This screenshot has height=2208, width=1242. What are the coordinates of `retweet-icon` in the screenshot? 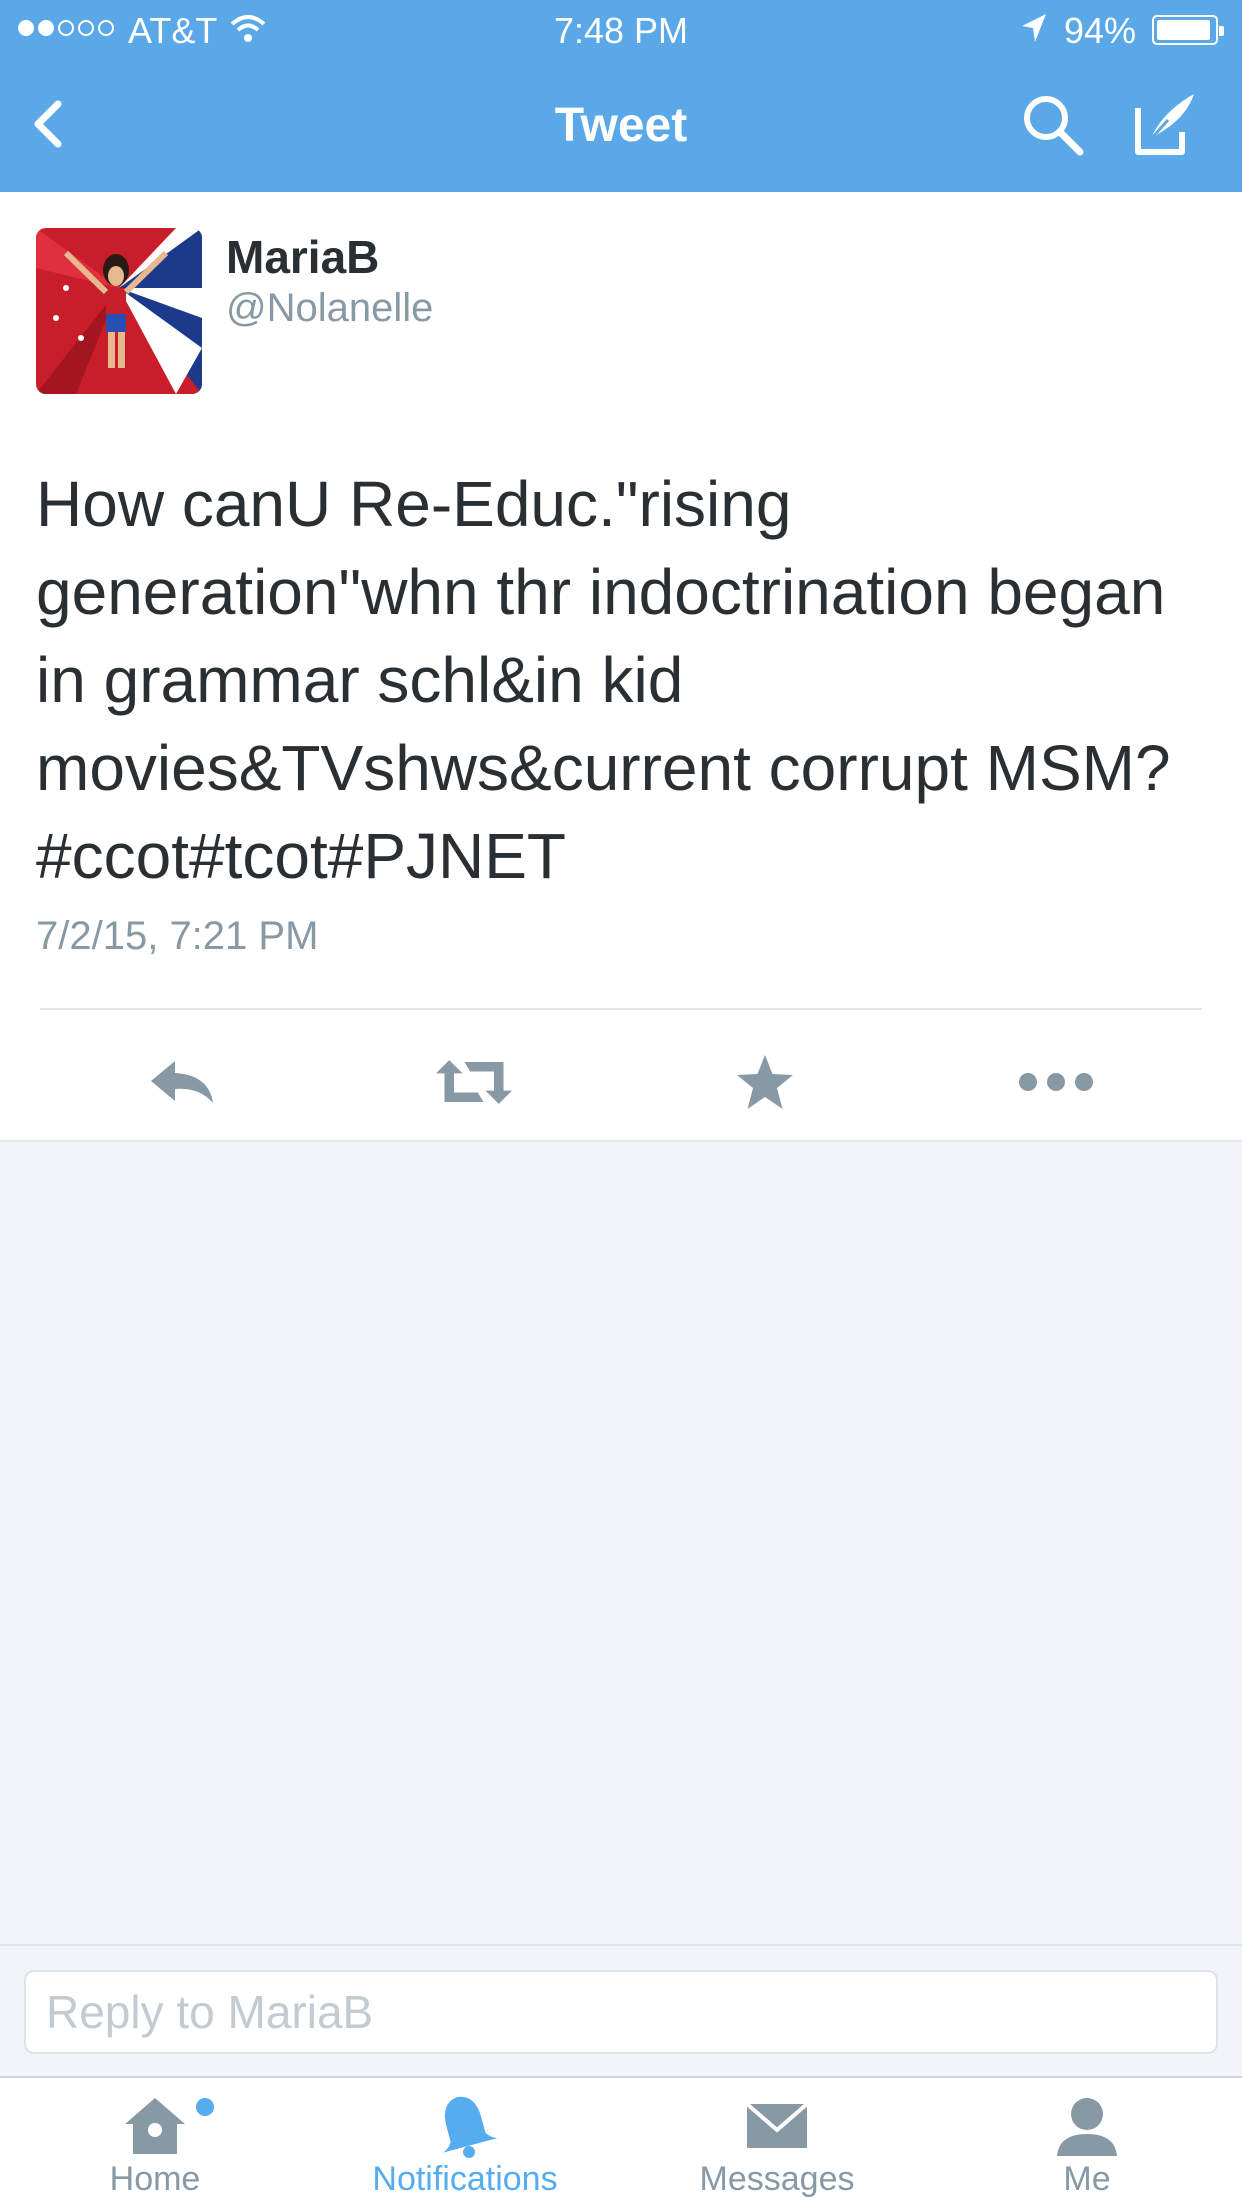 It's located at (474, 1082).